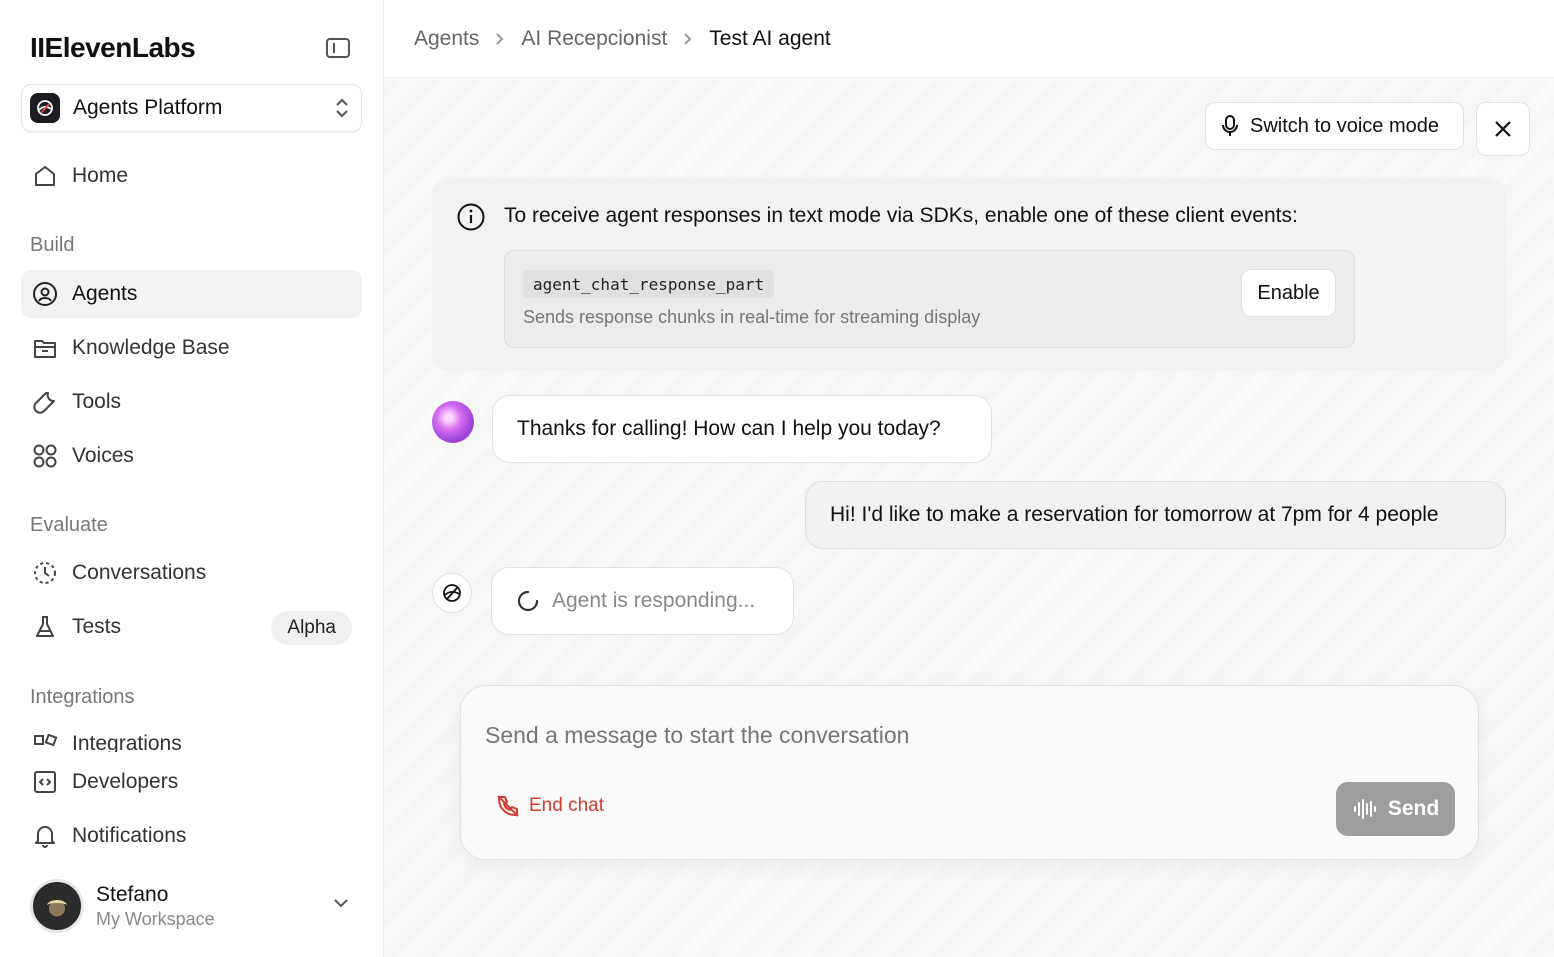  I want to click on sidebar-item-label: Conversations, so click(139, 572).